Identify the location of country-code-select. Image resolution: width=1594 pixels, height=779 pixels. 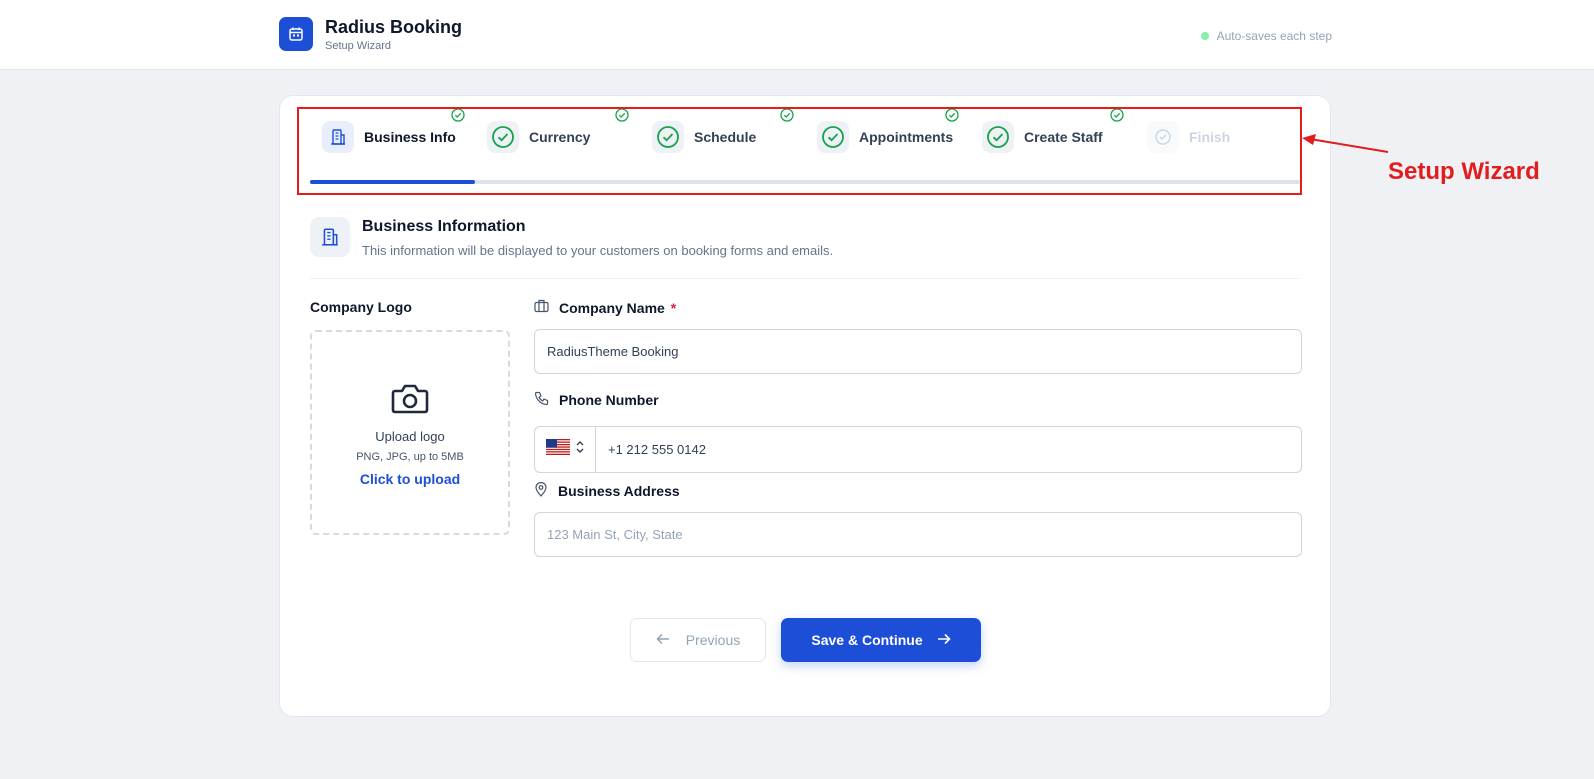
(565, 449).